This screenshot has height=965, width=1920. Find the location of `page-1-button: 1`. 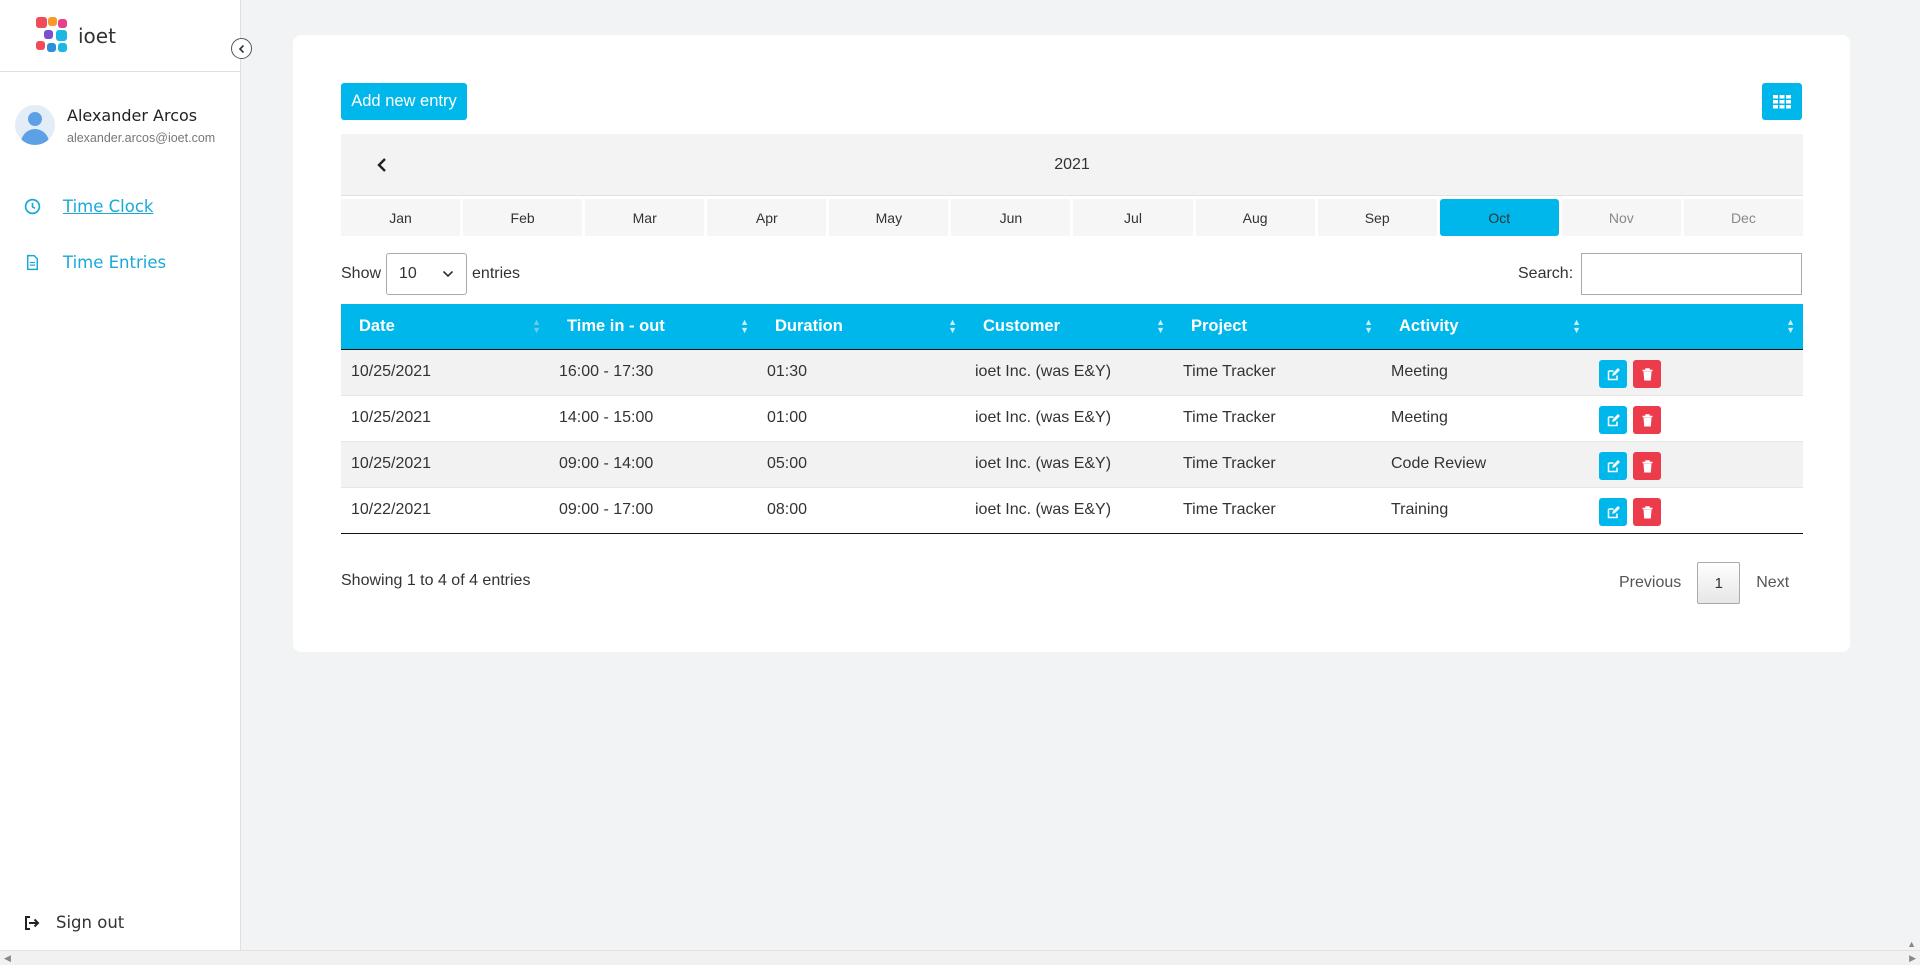

page-1-button: 1 is located at coordinates (1719, 583).